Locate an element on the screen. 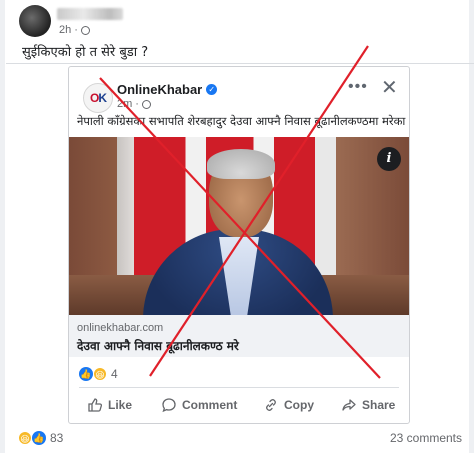 This screenshot has height=453, width=474. link-domain: onlinekhabar.com is located at coordinates (120, 328).